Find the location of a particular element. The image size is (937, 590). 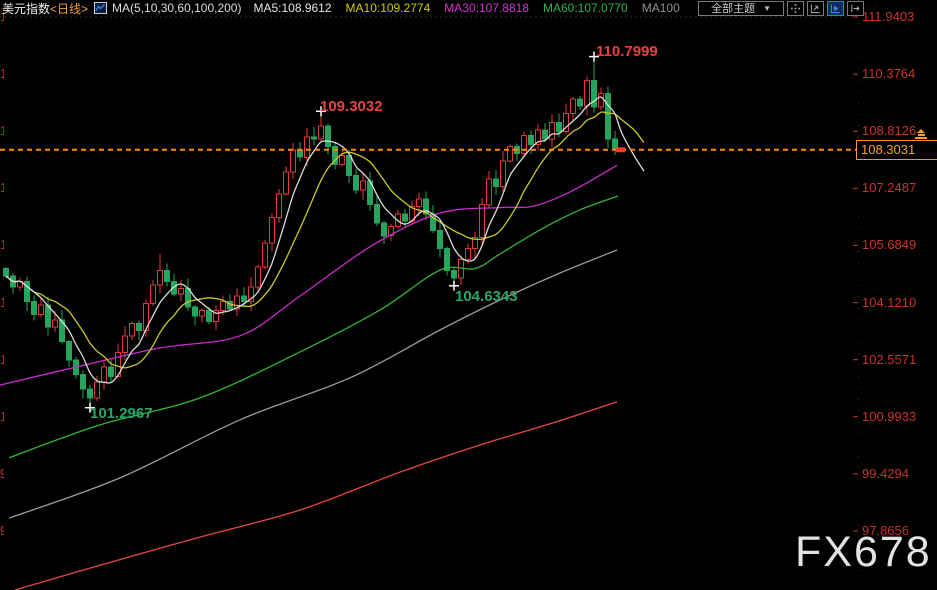

current-price-label: 108.3031 is located at coordinates (896, 150).